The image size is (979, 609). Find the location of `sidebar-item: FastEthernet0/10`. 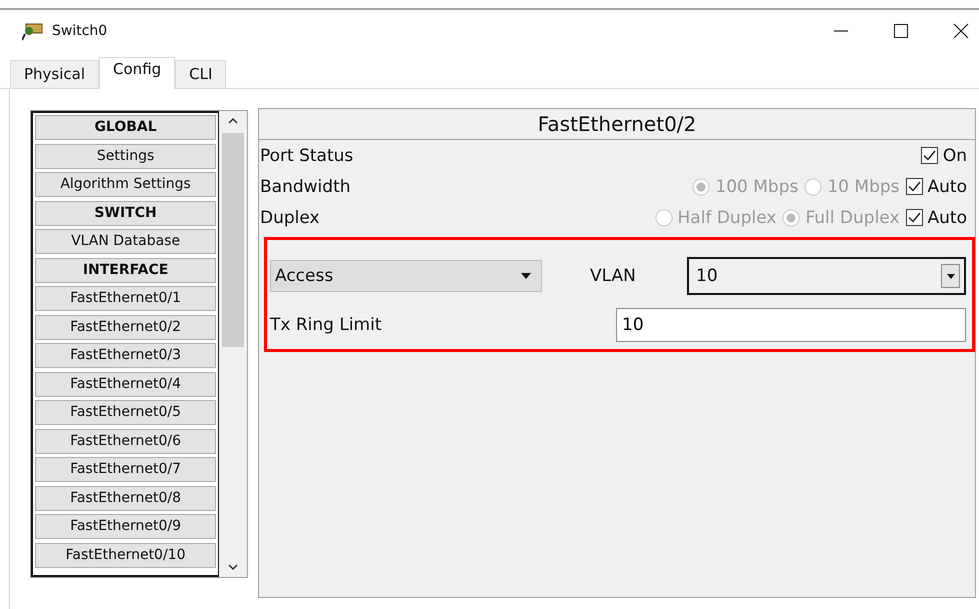

sidebar-item: FastEthernet0/10 is located at coordinates (125, 555).